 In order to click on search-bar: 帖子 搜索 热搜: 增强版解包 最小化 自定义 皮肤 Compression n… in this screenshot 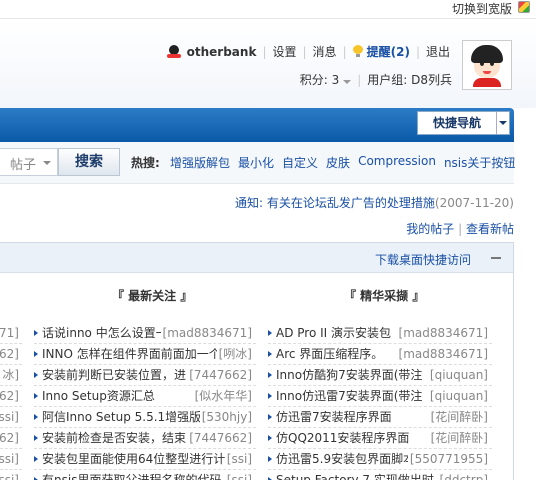, I will do `click(257, 163)`.